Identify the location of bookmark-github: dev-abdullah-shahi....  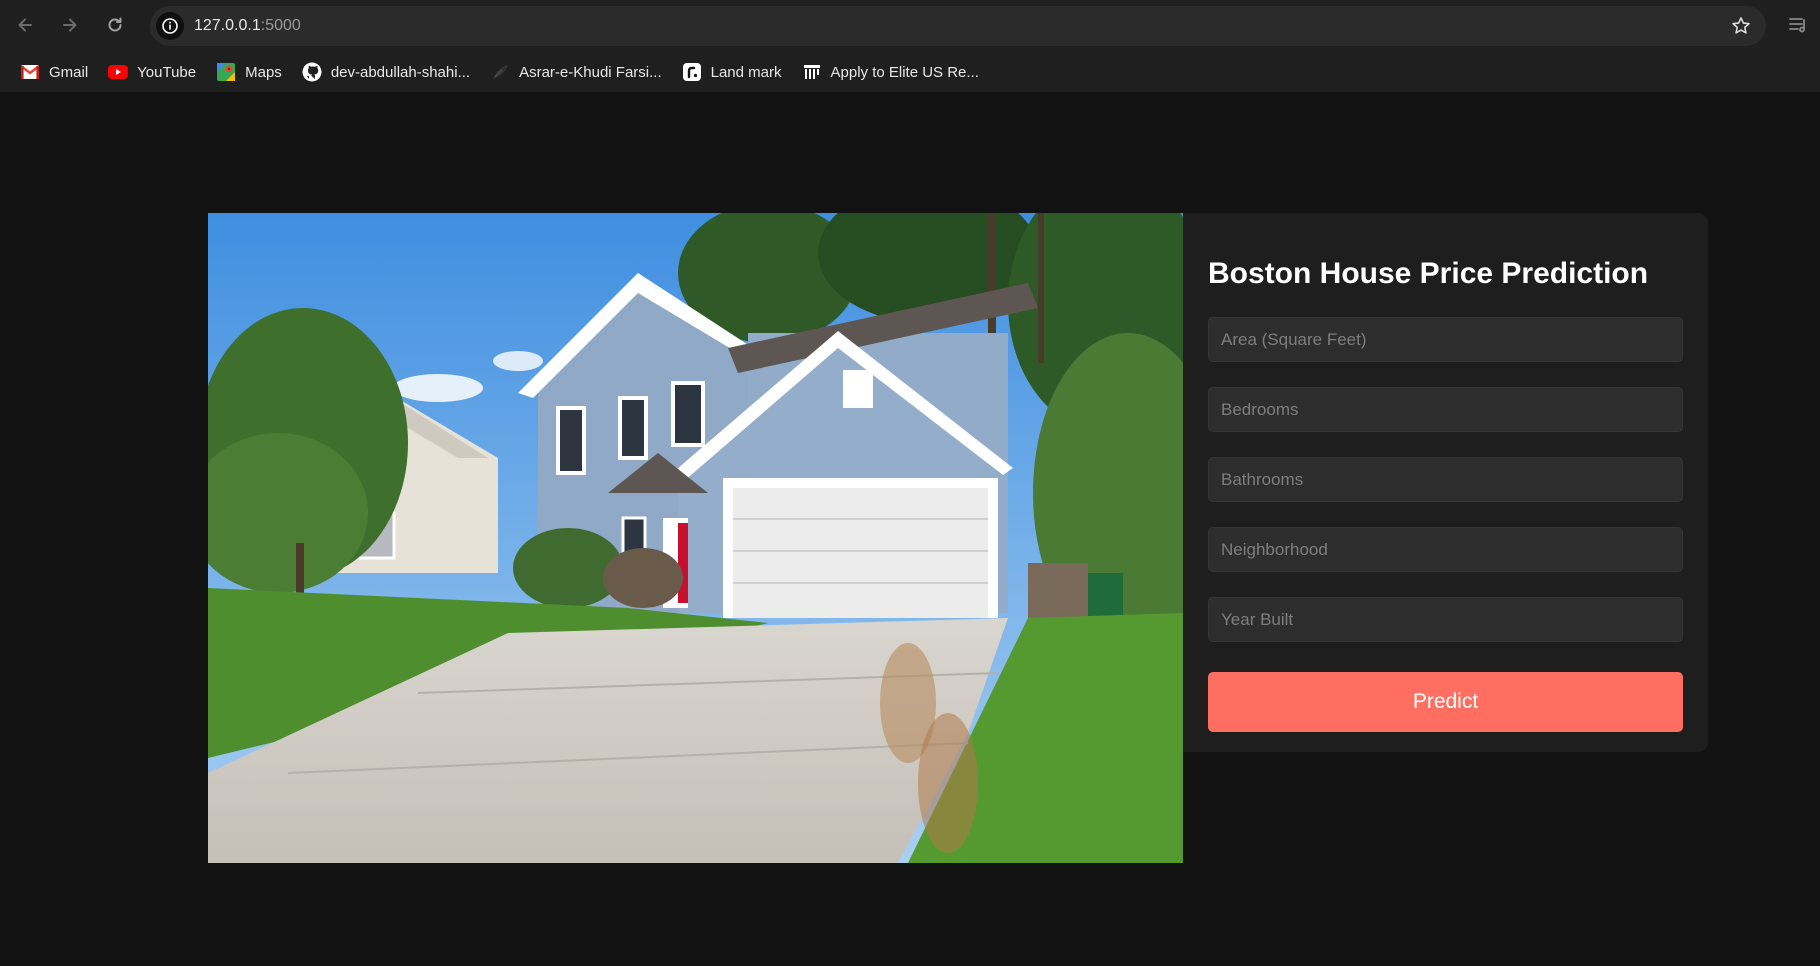
(386, 72).